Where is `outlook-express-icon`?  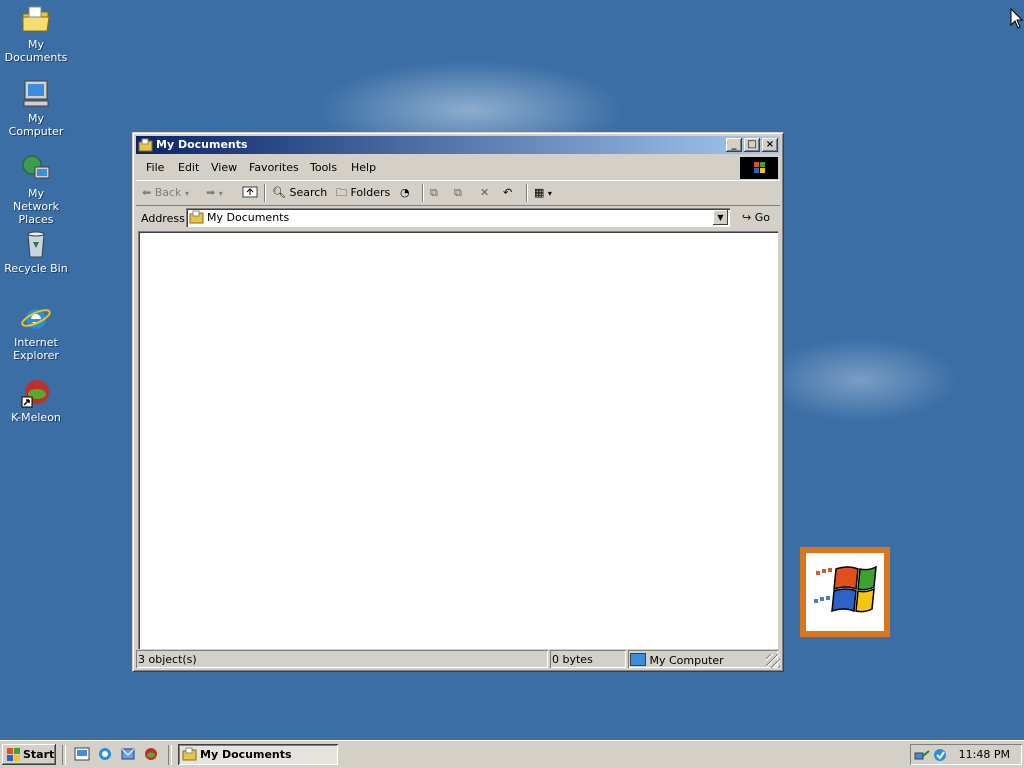
outlook-express-icon is located at coordinates (128, 754).